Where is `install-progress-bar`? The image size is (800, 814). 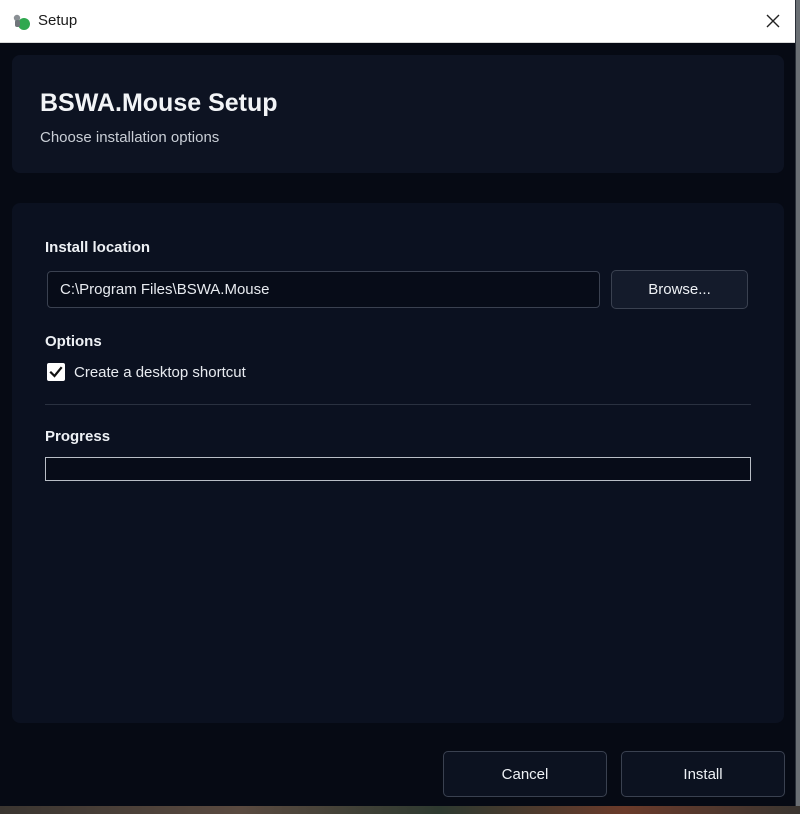 install-progress-bar is located at coordinates (398, 469).